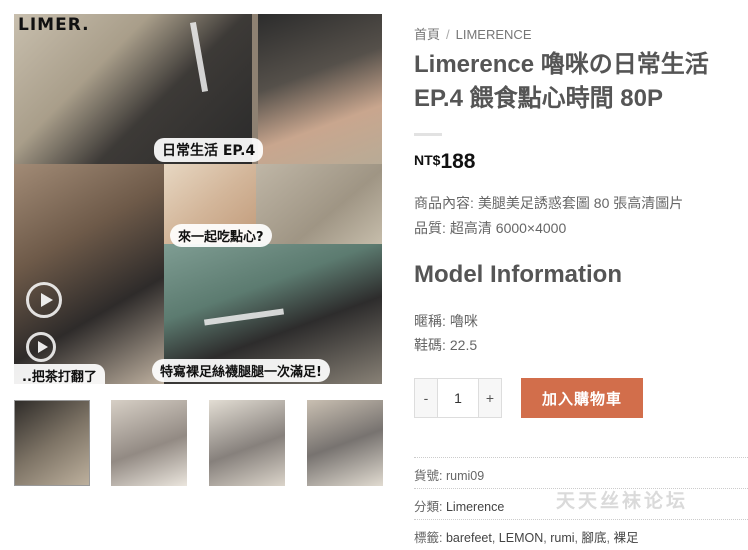  I want to click on title-divider, so click(428, 134).